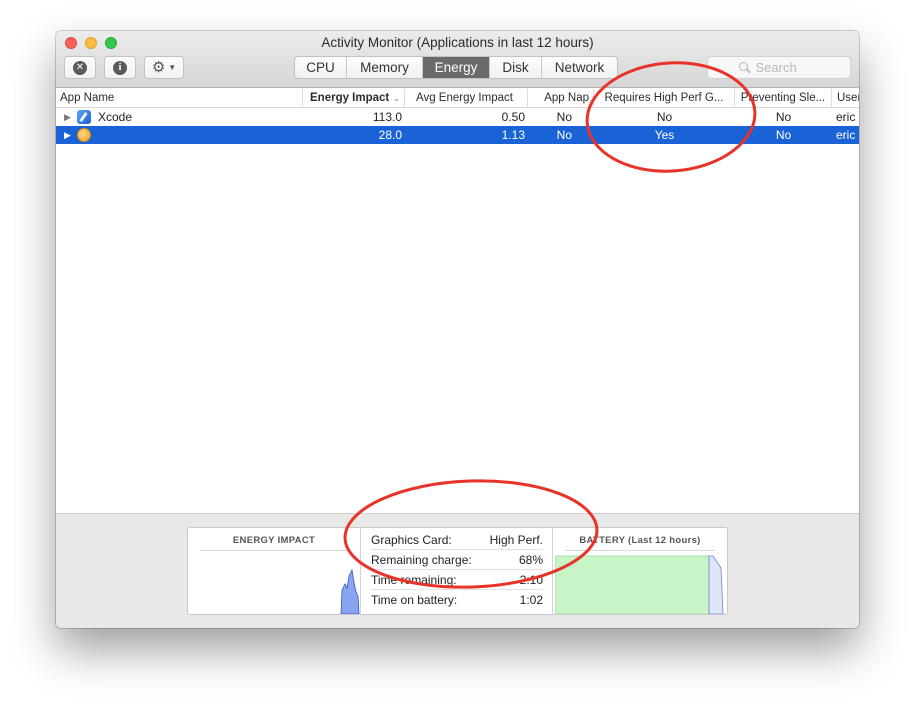 This screenshot has width=915, height=708. Describe the element at coordinates (321, 67) in the screenshot. I see `tab-cpu: CPU` at that location.